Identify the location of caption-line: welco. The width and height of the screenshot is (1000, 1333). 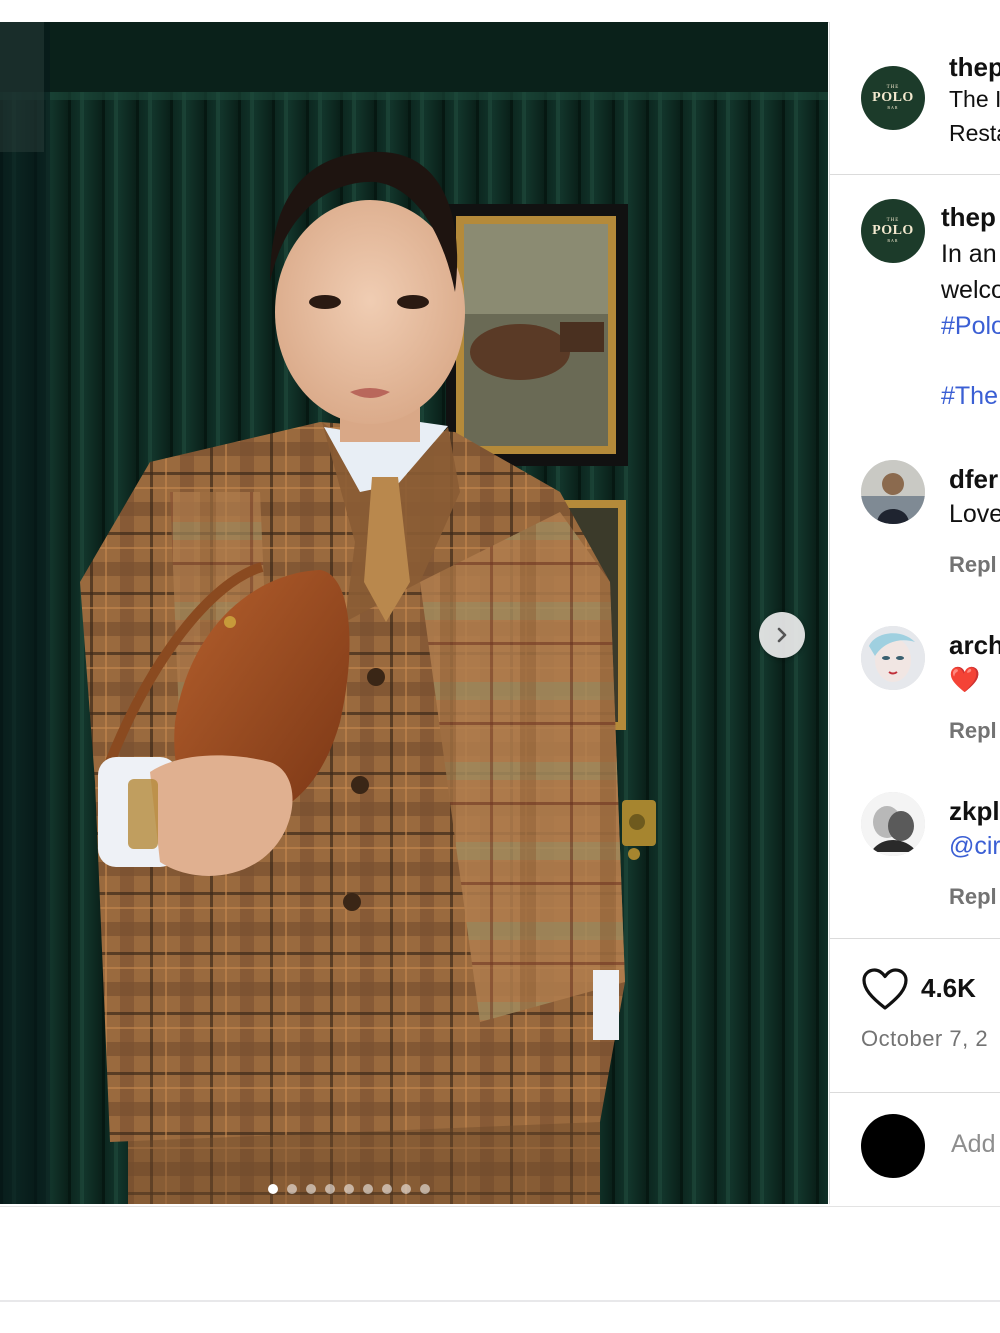
(970, 290).